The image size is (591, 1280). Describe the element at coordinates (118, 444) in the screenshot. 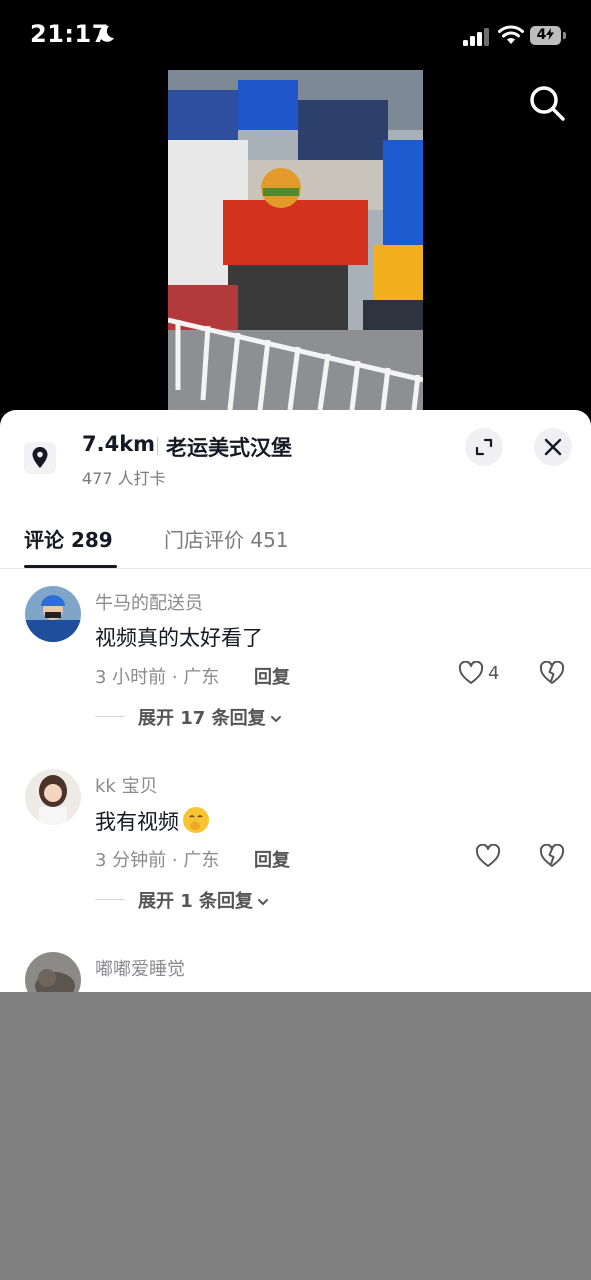

I see `store-distance: 7.4km` at that location.